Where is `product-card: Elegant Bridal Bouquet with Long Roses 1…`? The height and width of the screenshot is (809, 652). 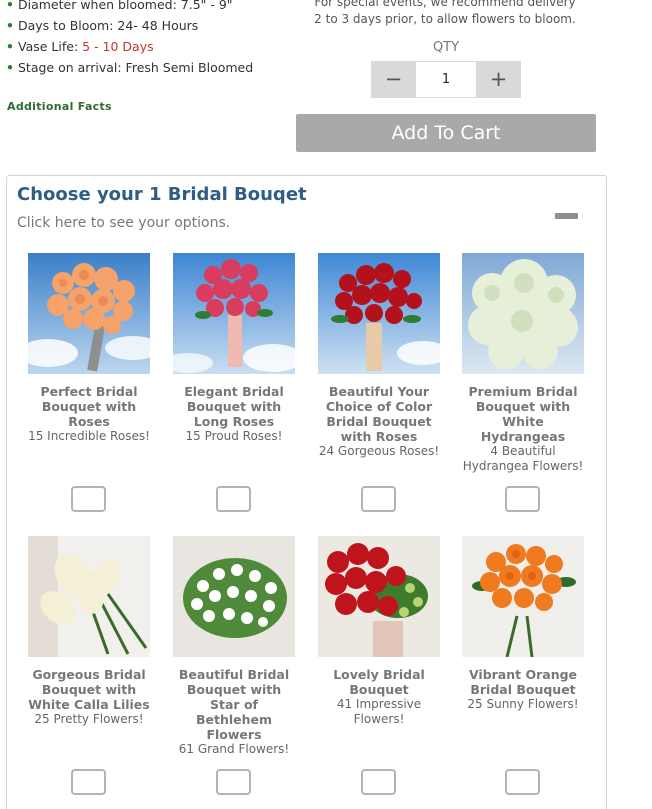
product-card: Elegant Bridal Bouquet with Long Roses 1… is located at coordinates (234, 348).